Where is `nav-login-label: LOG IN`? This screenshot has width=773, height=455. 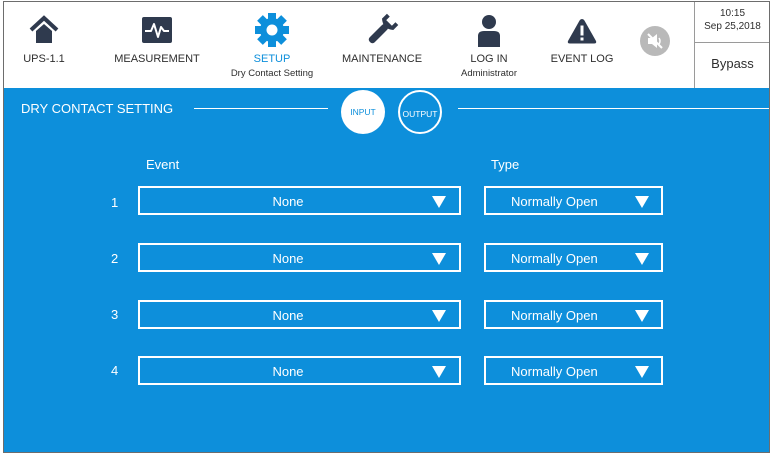 nav-login-label: LOG IN is located at coordinates (489, 59).